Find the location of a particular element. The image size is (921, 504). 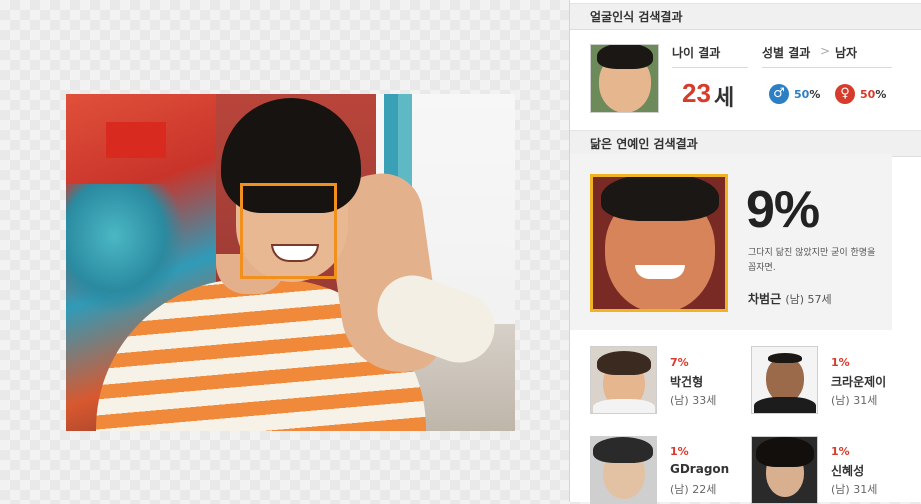

best-match-meta: (남) 57세 is located at coordinates (808, 299).